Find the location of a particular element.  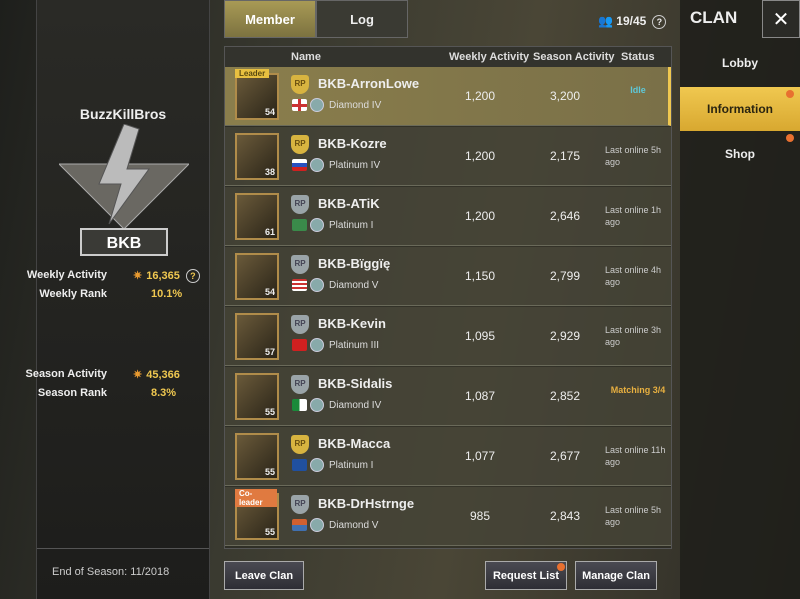

weekly-activity: 1,077 is located at coordinates (480, 456).